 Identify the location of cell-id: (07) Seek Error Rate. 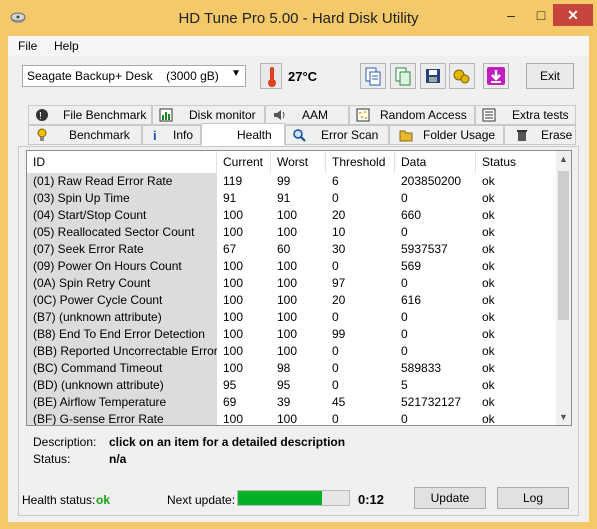
(122, 249).